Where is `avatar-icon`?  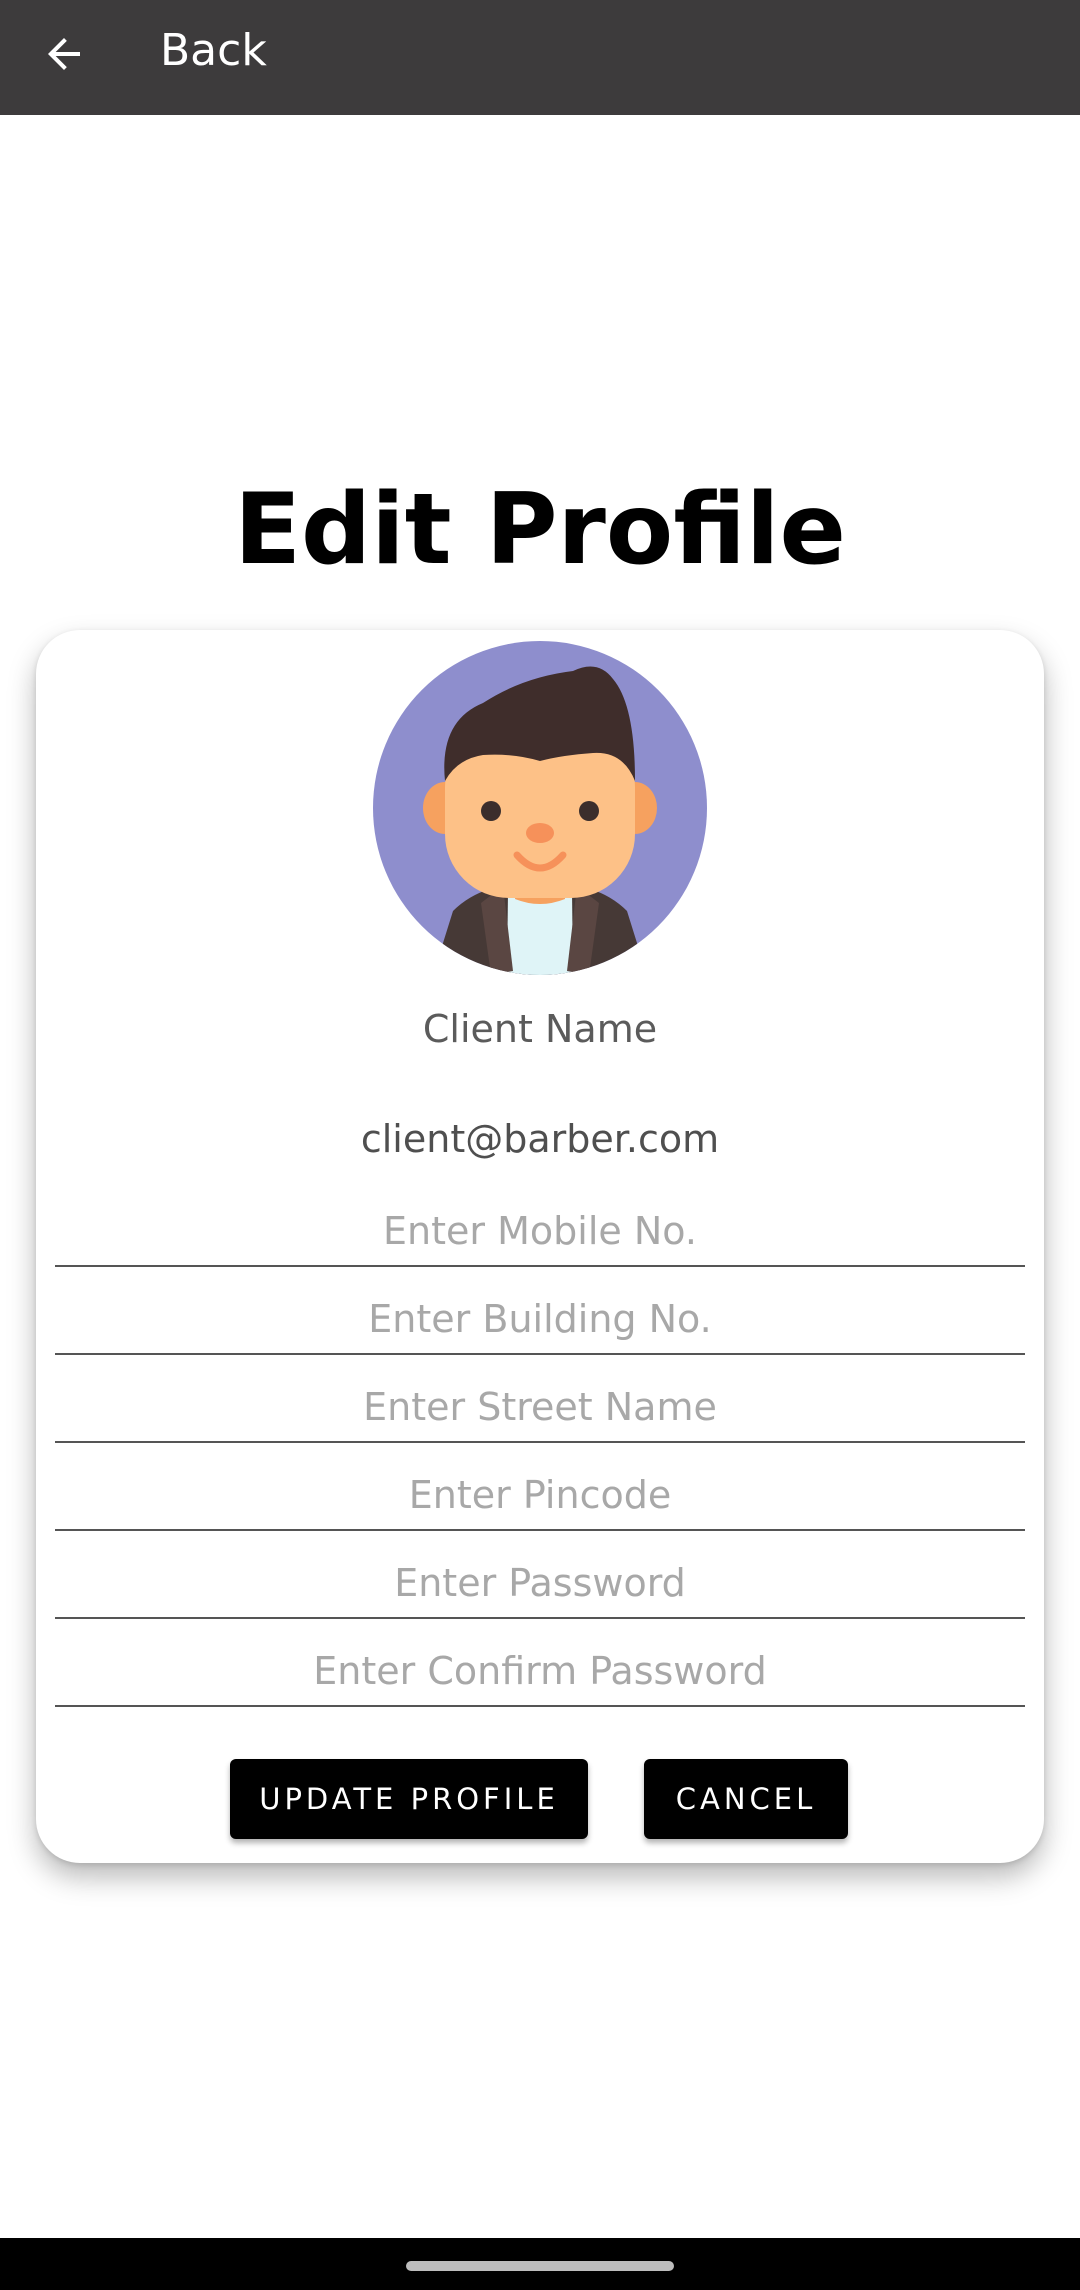 avatar-icon is located at coordinates (540, 808).